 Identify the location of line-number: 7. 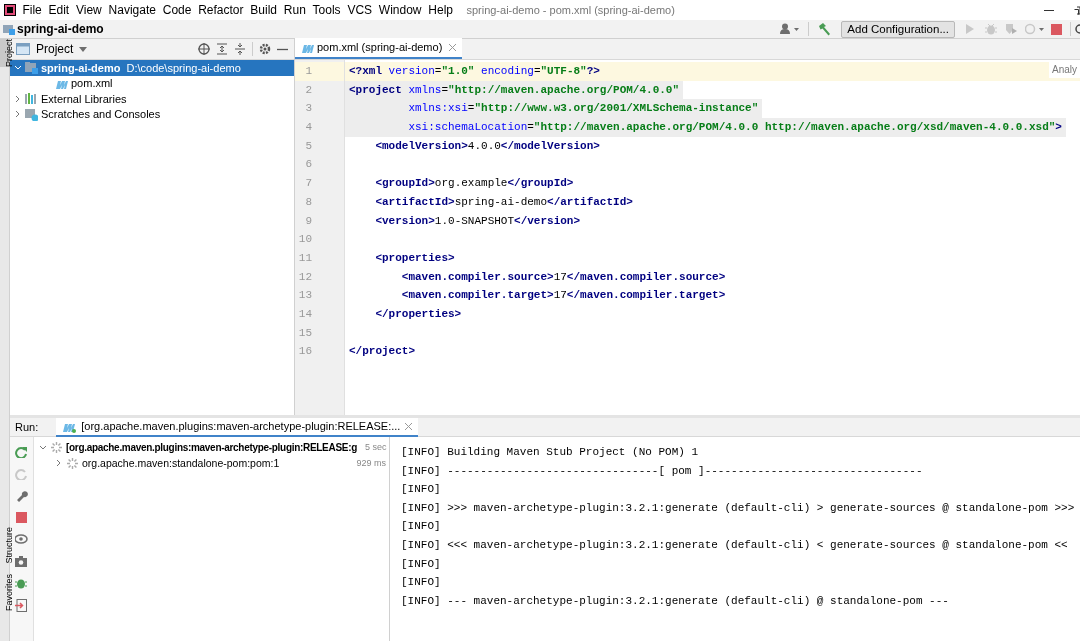
(308, 184).